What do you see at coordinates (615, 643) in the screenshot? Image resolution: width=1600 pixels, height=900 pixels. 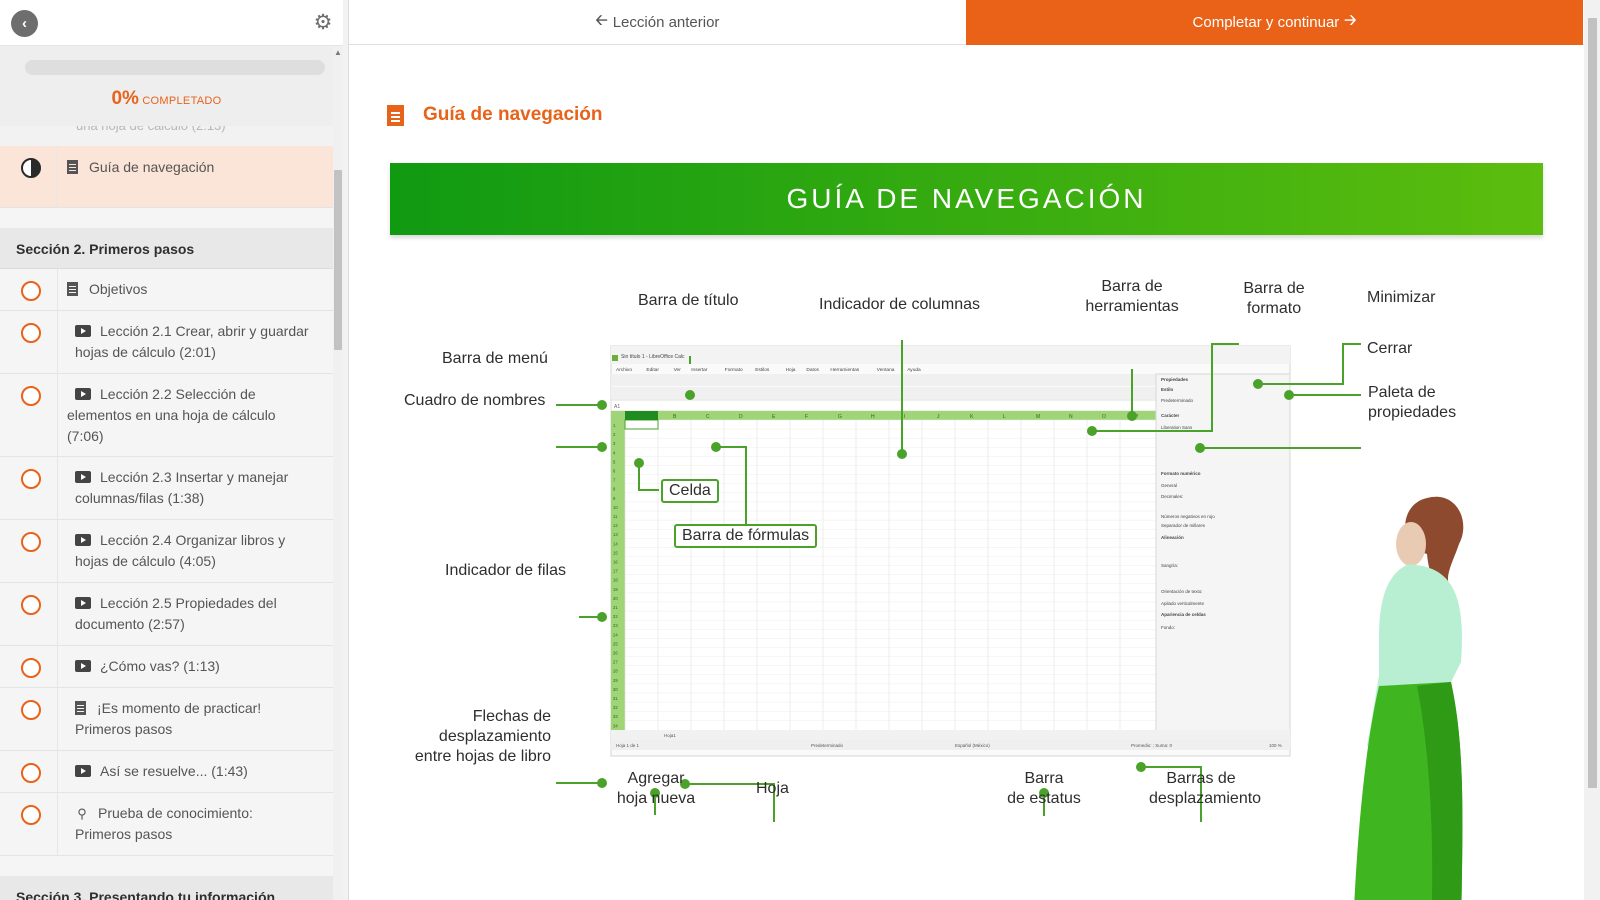 I see `row-header: 25` at bounding box center [615, 643].